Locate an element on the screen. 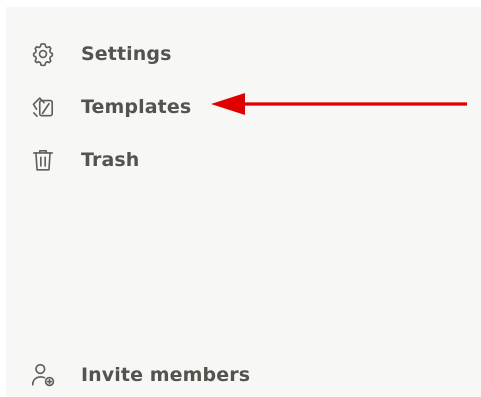 The height and width of the screenshot is (397, 481). sidebar-item-trash: Trash is located at coordinates (84, 160).